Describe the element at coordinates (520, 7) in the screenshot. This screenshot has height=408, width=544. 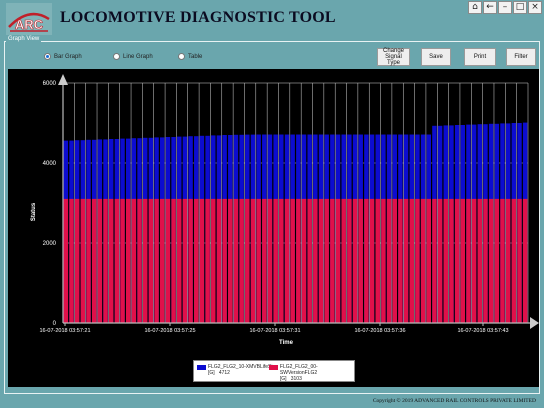
I see `maximize-button: □` at that location.